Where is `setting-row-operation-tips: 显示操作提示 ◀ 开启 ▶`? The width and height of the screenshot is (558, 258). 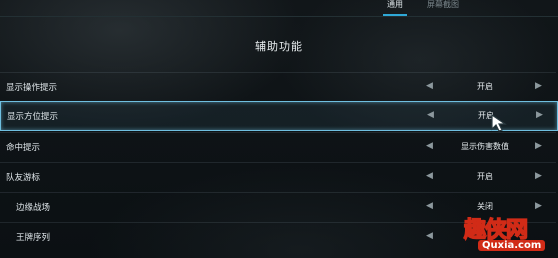
setting-row-operation-tips: 显示操作提示 ◀ 开启 ▶ is located at coordinates (278, 86).